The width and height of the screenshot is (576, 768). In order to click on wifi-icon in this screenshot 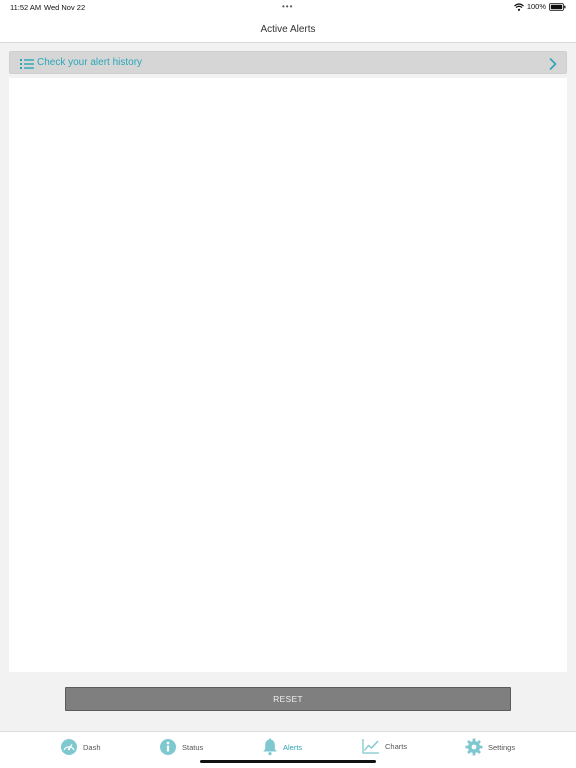, I will do `click(518, 6)`.